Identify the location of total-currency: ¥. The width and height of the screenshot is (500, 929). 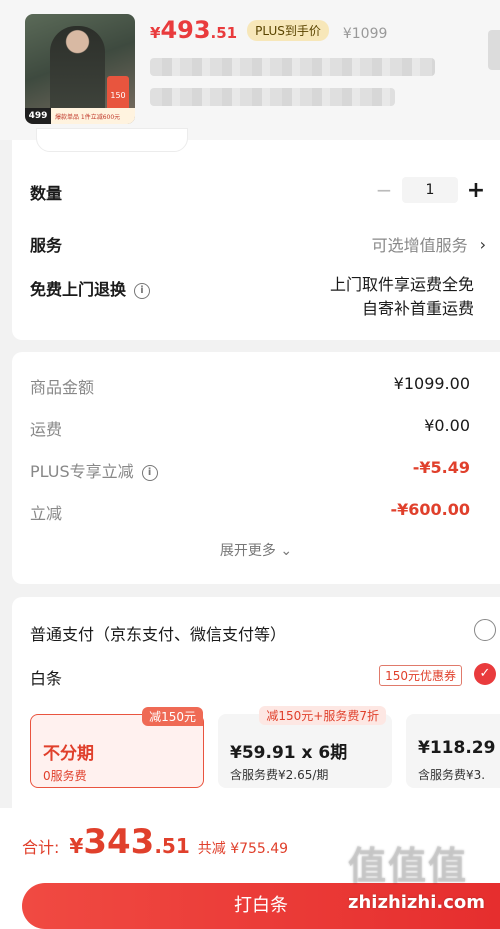
(76, 846).